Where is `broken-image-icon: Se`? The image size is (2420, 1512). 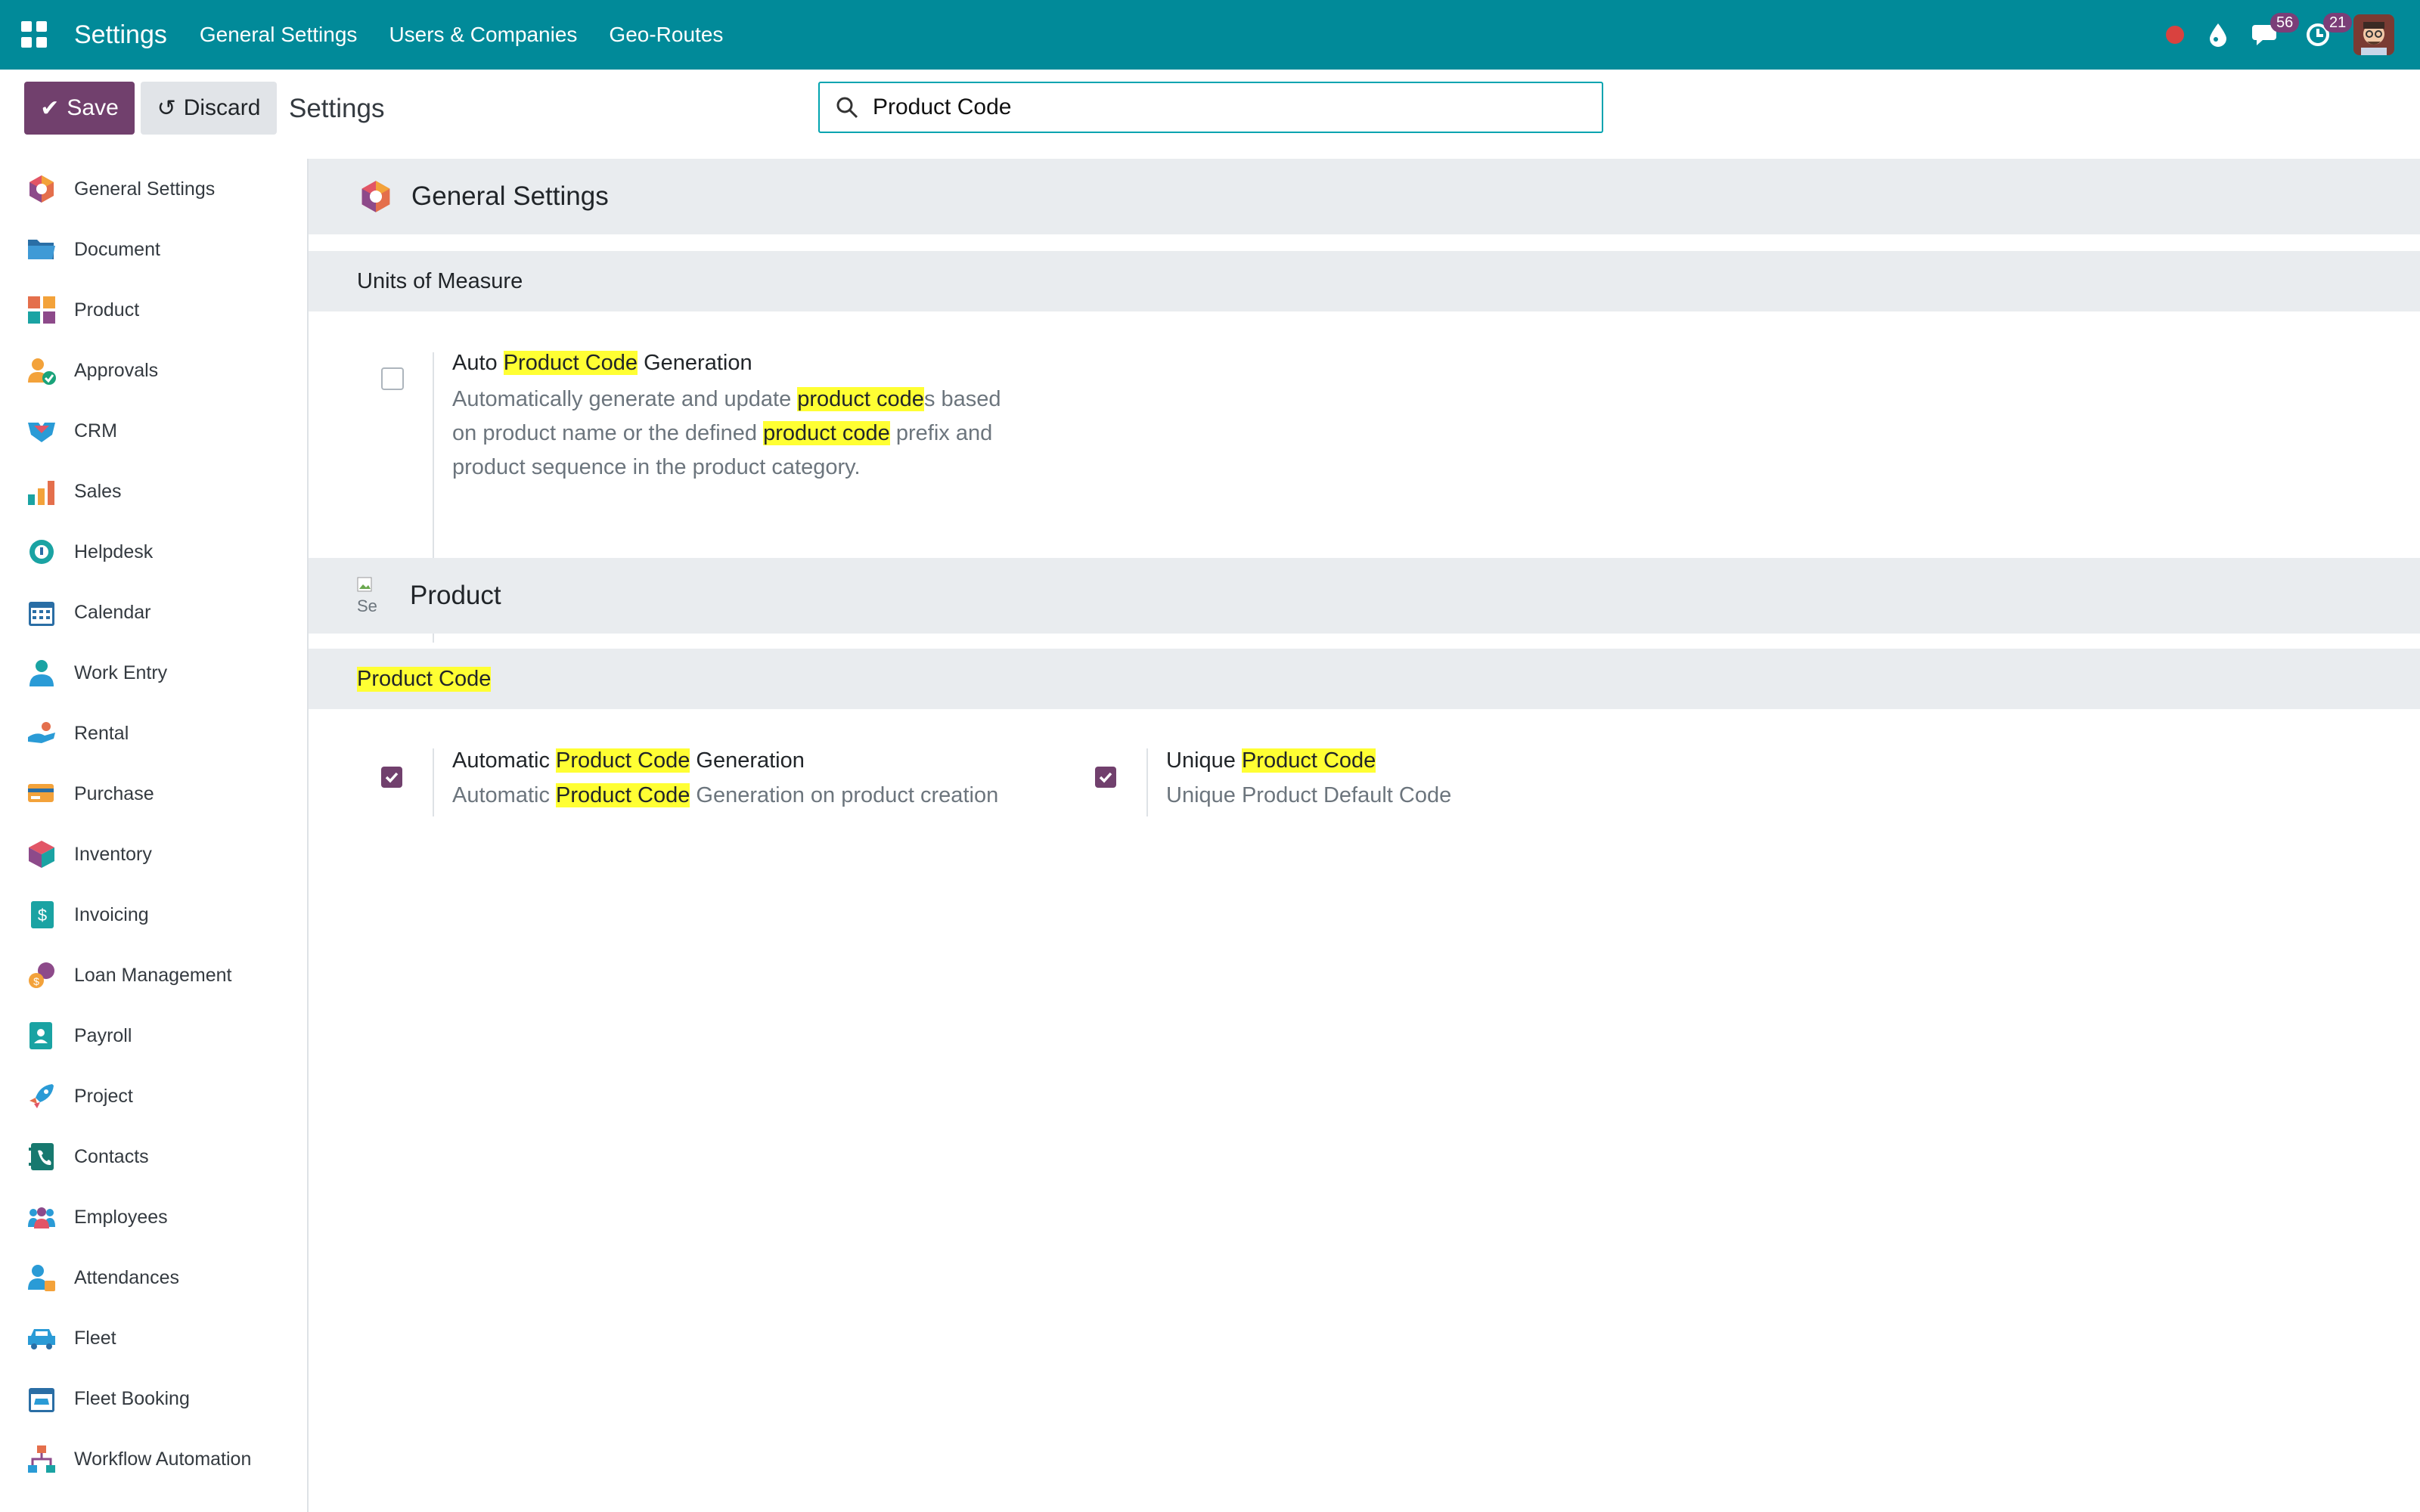
broken-image-icon: Se is located at coordinates (376, 596).